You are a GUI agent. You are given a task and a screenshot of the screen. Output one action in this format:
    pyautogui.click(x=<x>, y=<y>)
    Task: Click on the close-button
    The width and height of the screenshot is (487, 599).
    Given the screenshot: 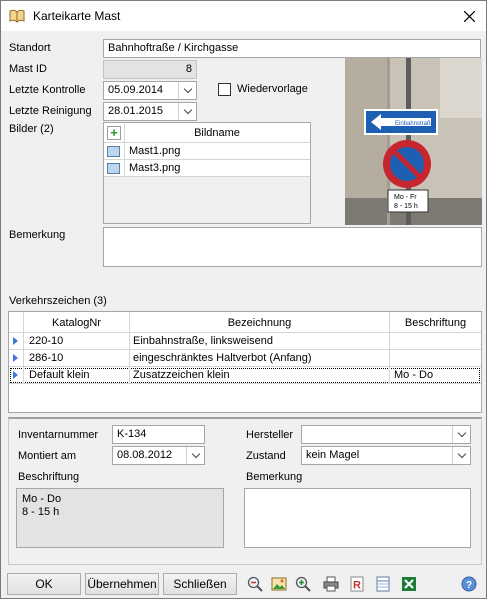 What is the action you would take?
    pyautogui.click(x=469, y=16)
    